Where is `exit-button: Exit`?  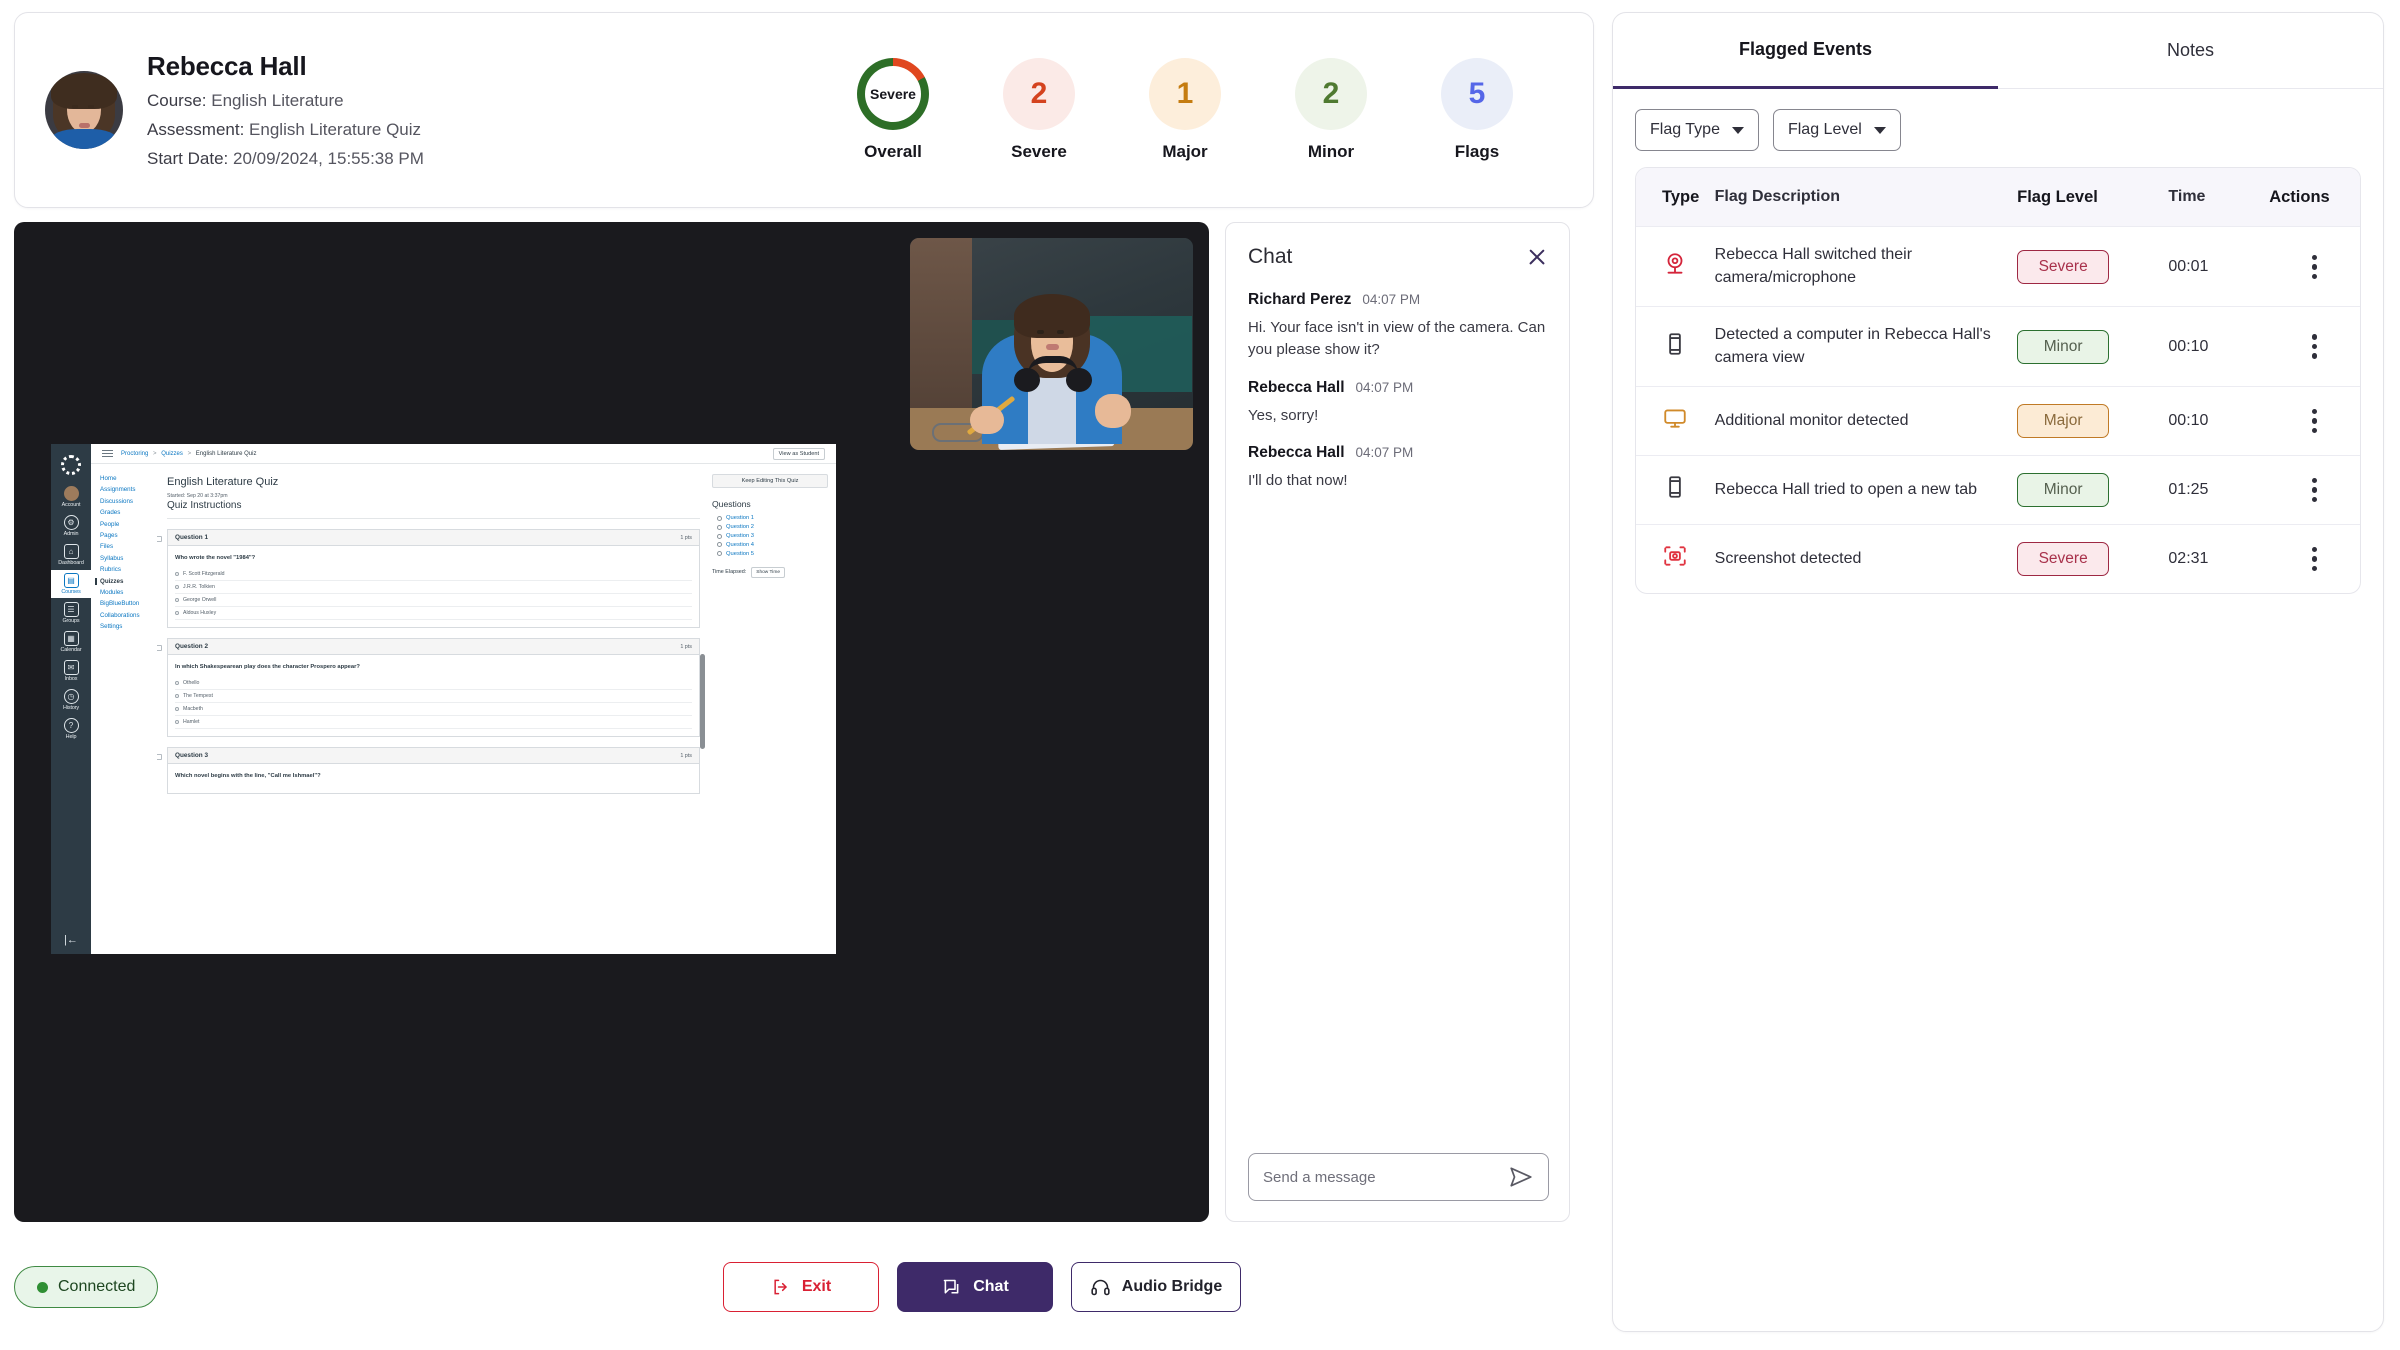
exit-button: Exit is located at coordinates (801, 1287).